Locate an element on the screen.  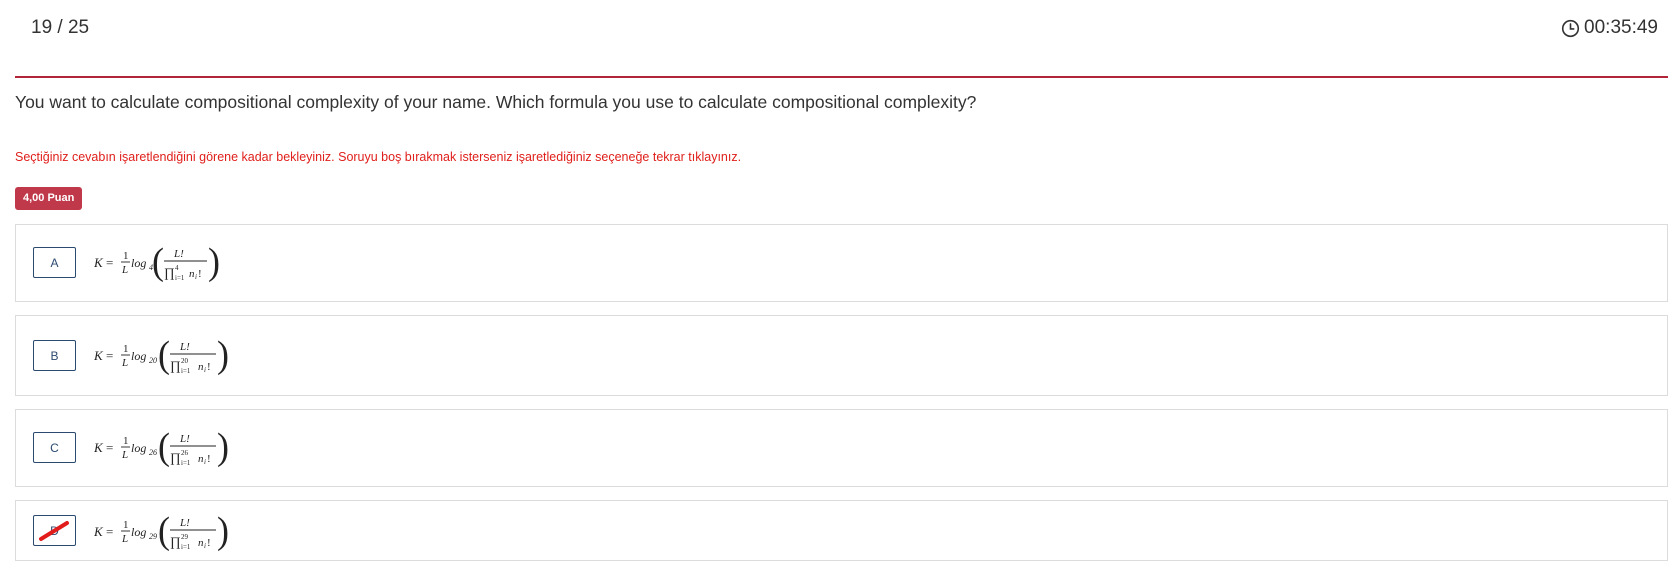
option-b: B K = 1 Llog 20(L! ∏ 20 i=1 n i!) is located at coordinates (841, 355).